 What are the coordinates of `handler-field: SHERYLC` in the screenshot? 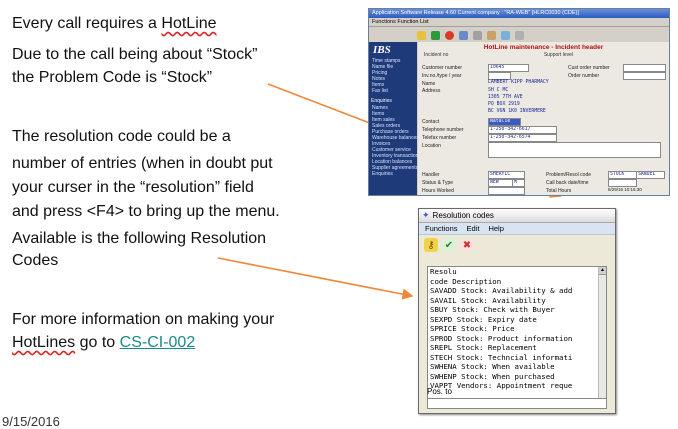 It's located at (506, 175).